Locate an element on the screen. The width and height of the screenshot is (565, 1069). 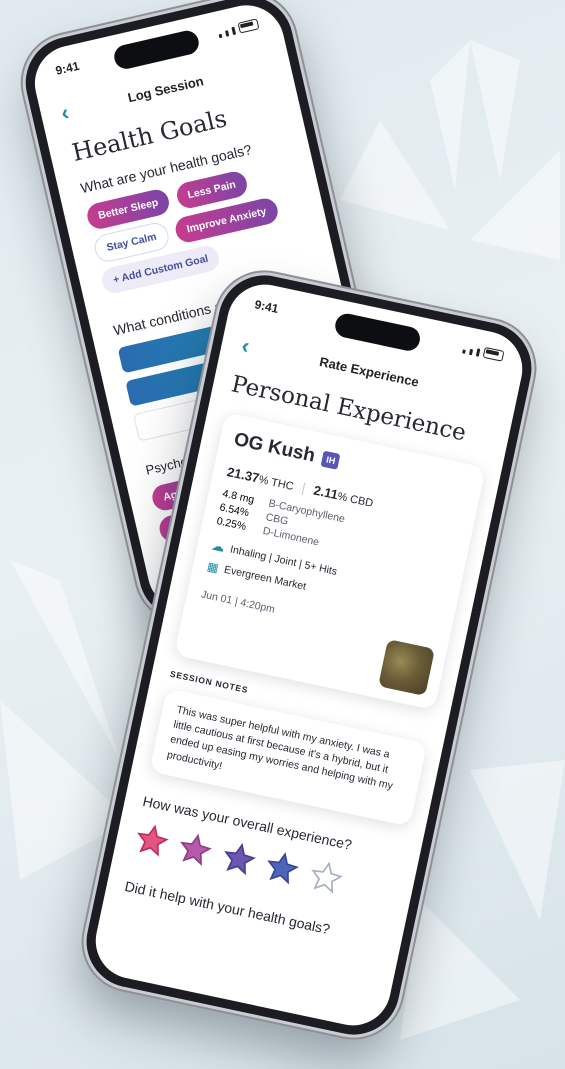
cbd-value: 2.11 is located at coordinates (326, 492).